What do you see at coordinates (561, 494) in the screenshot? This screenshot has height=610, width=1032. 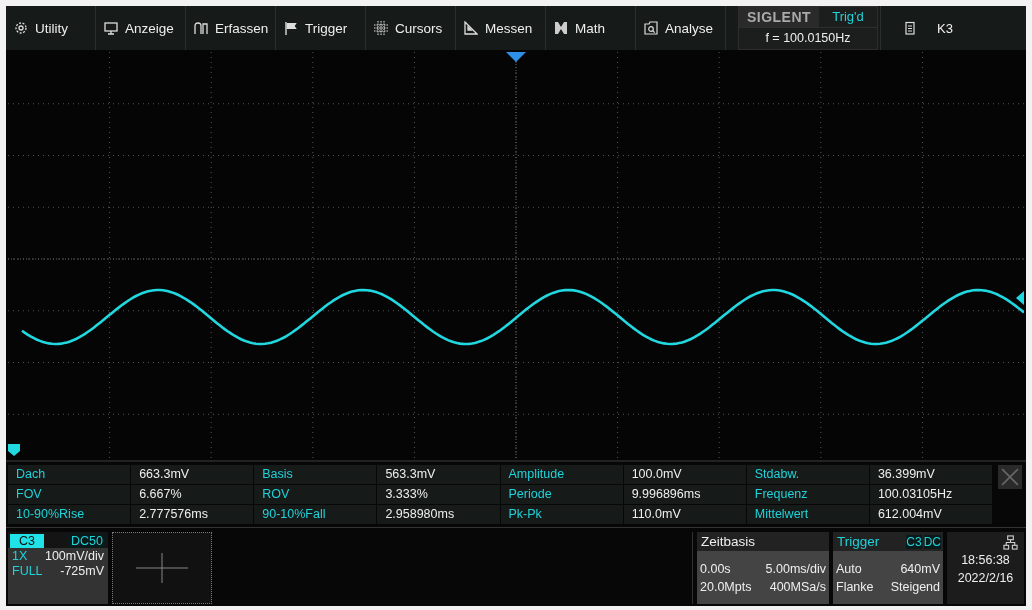 I see `measurement-name: Periode` at bounding box center [561, 494].